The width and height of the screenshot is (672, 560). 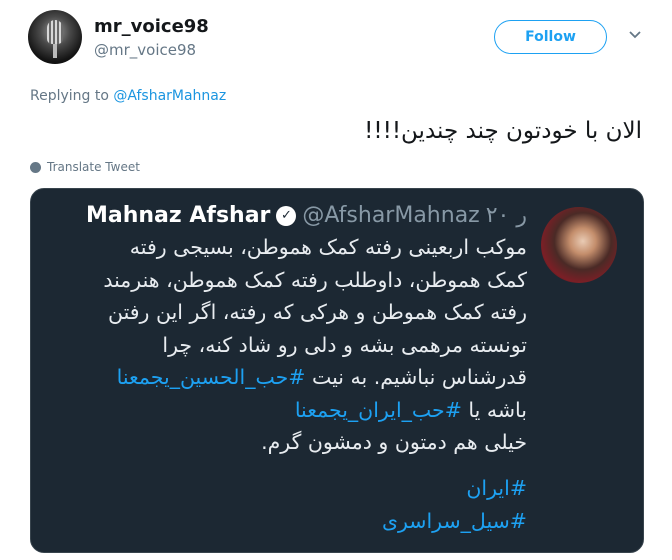 What do you see at coordinates (321, 377) in the screenshot?
I see `quoted-line-with-hashtag: قدرشناس نباشیم. به نیت #حب_الحسین_یجمعنا` at bounding box center [321, 377].